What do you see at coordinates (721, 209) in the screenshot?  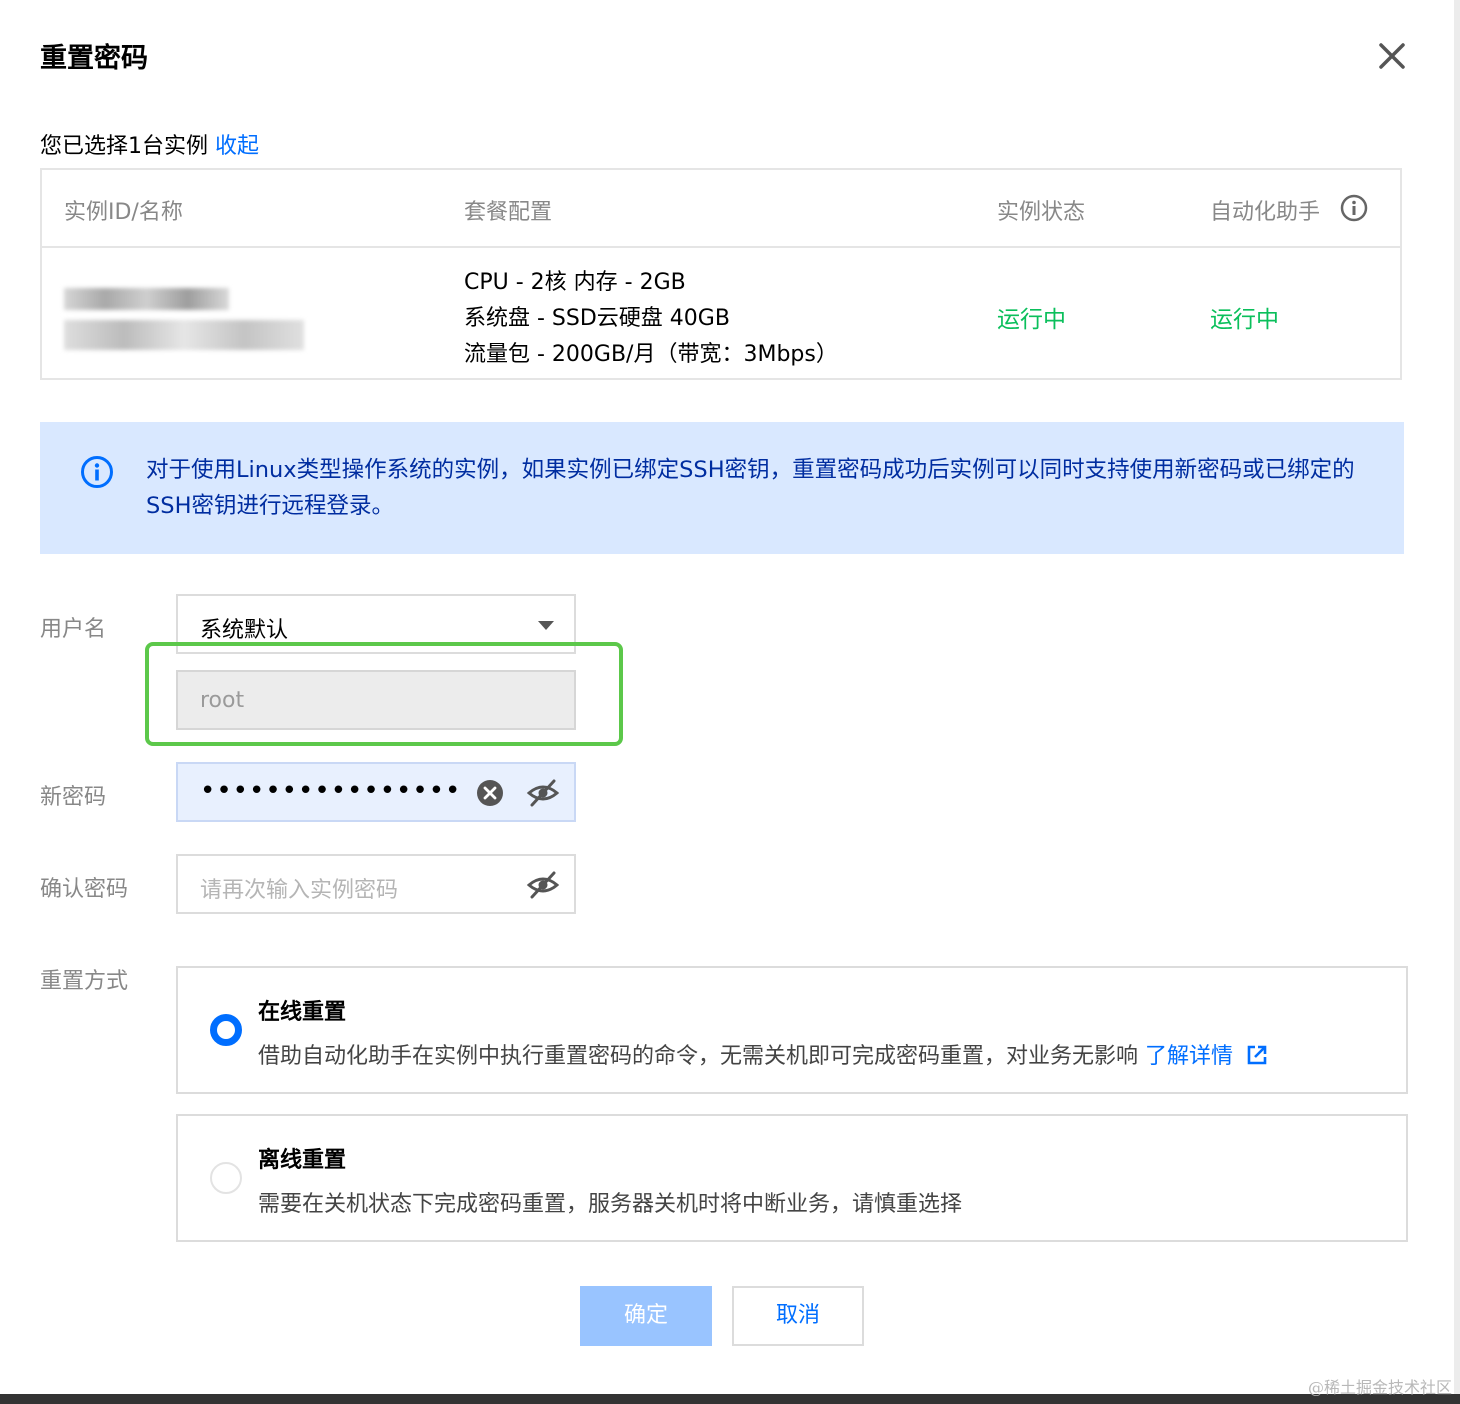 I see `table-header: 实例ID/名称 套餐配置 实例状态 自动化助手` at bounding box center [721, 209].